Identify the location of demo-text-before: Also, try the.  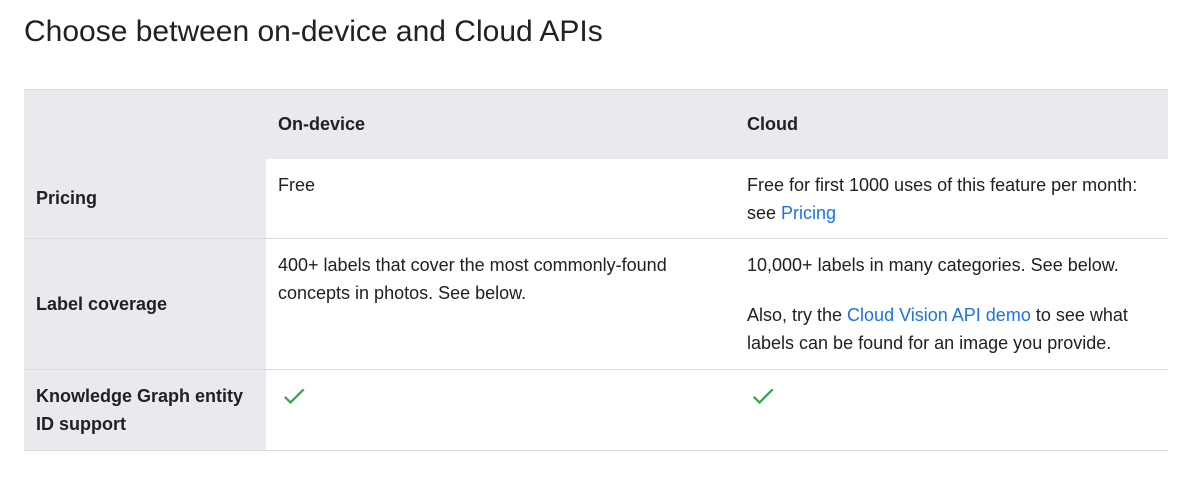
(797, 315).